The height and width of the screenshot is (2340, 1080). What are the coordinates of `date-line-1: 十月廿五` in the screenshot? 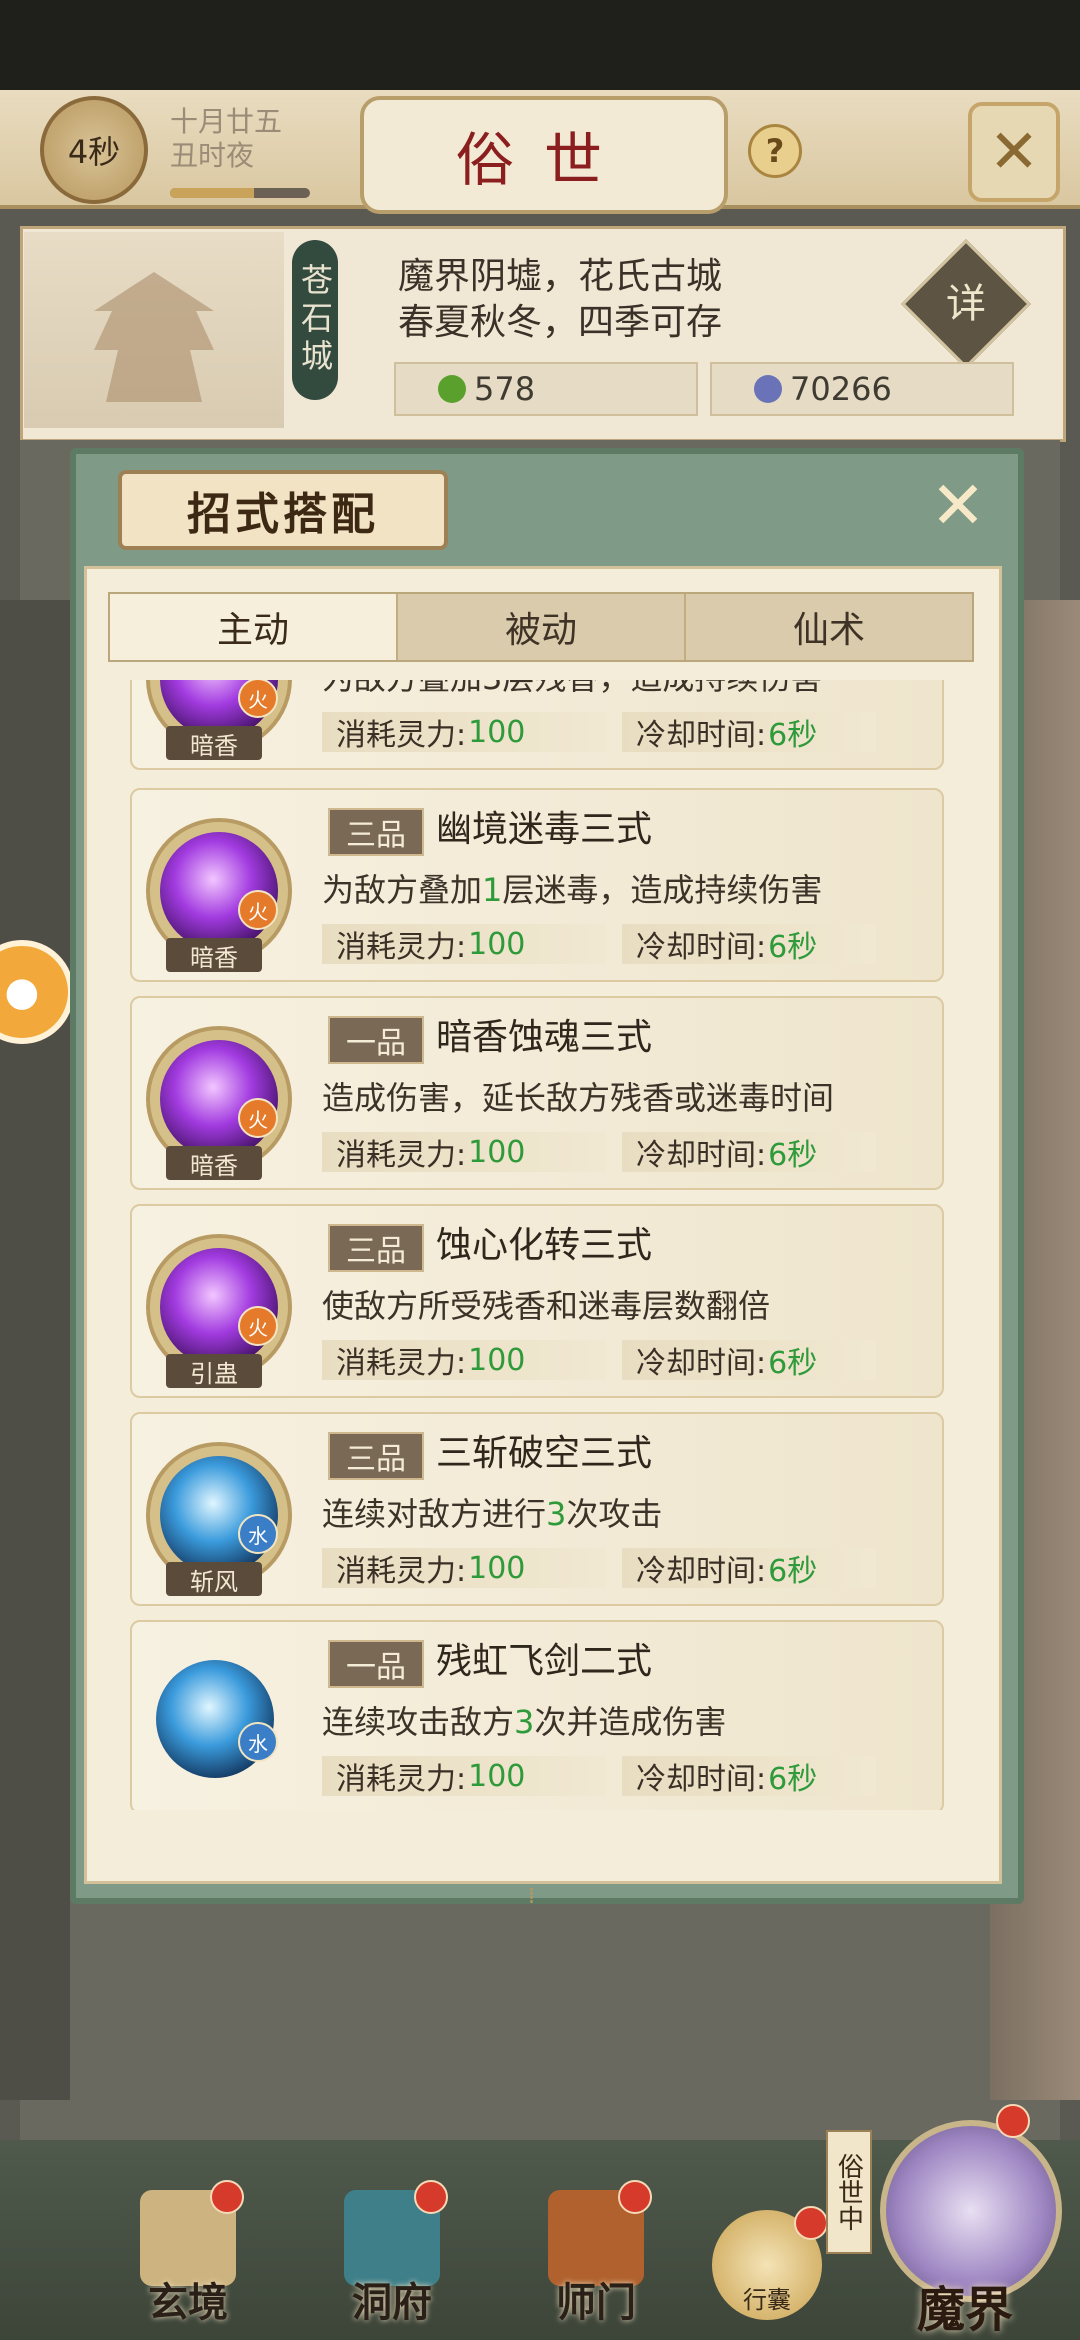 It's located at (226, 121).